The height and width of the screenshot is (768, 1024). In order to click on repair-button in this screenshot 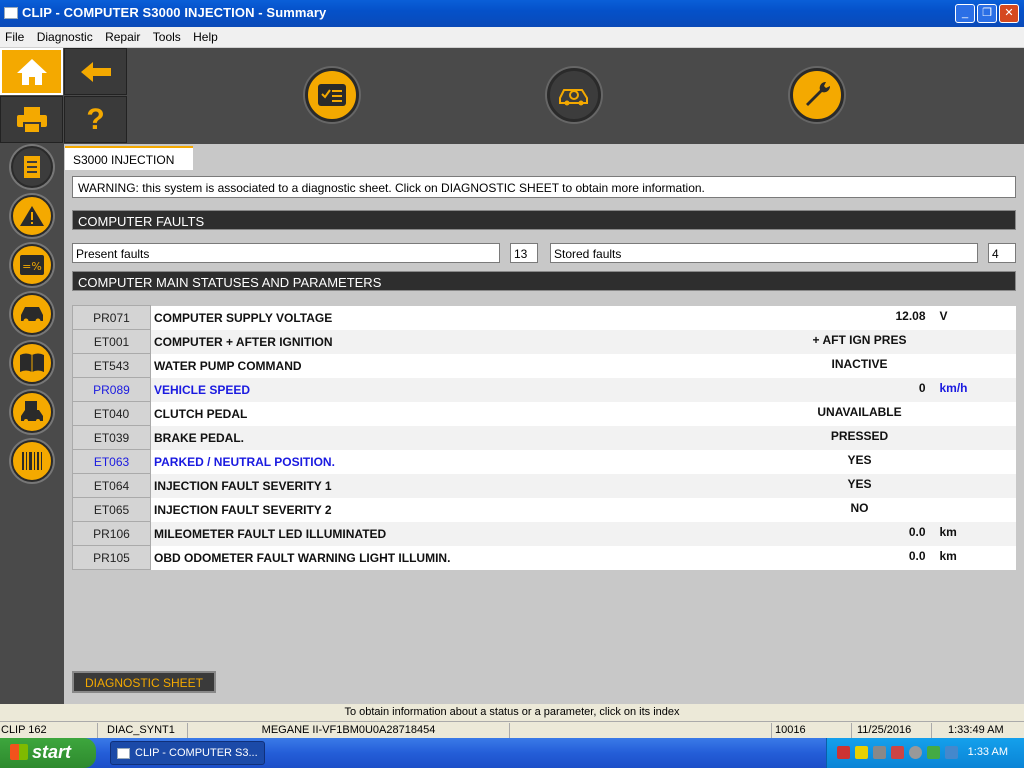, I will do `click(817, 95)`.